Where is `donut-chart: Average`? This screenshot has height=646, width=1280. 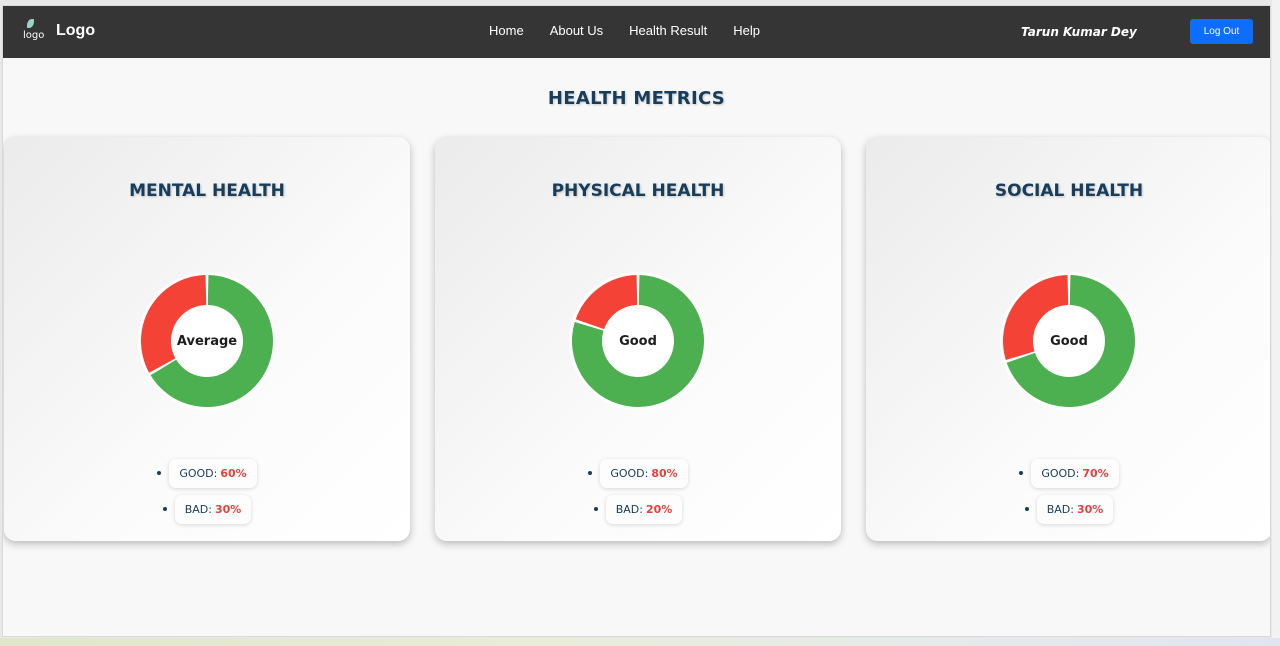
donut-chart: Average is located at coordinates (207, 341).